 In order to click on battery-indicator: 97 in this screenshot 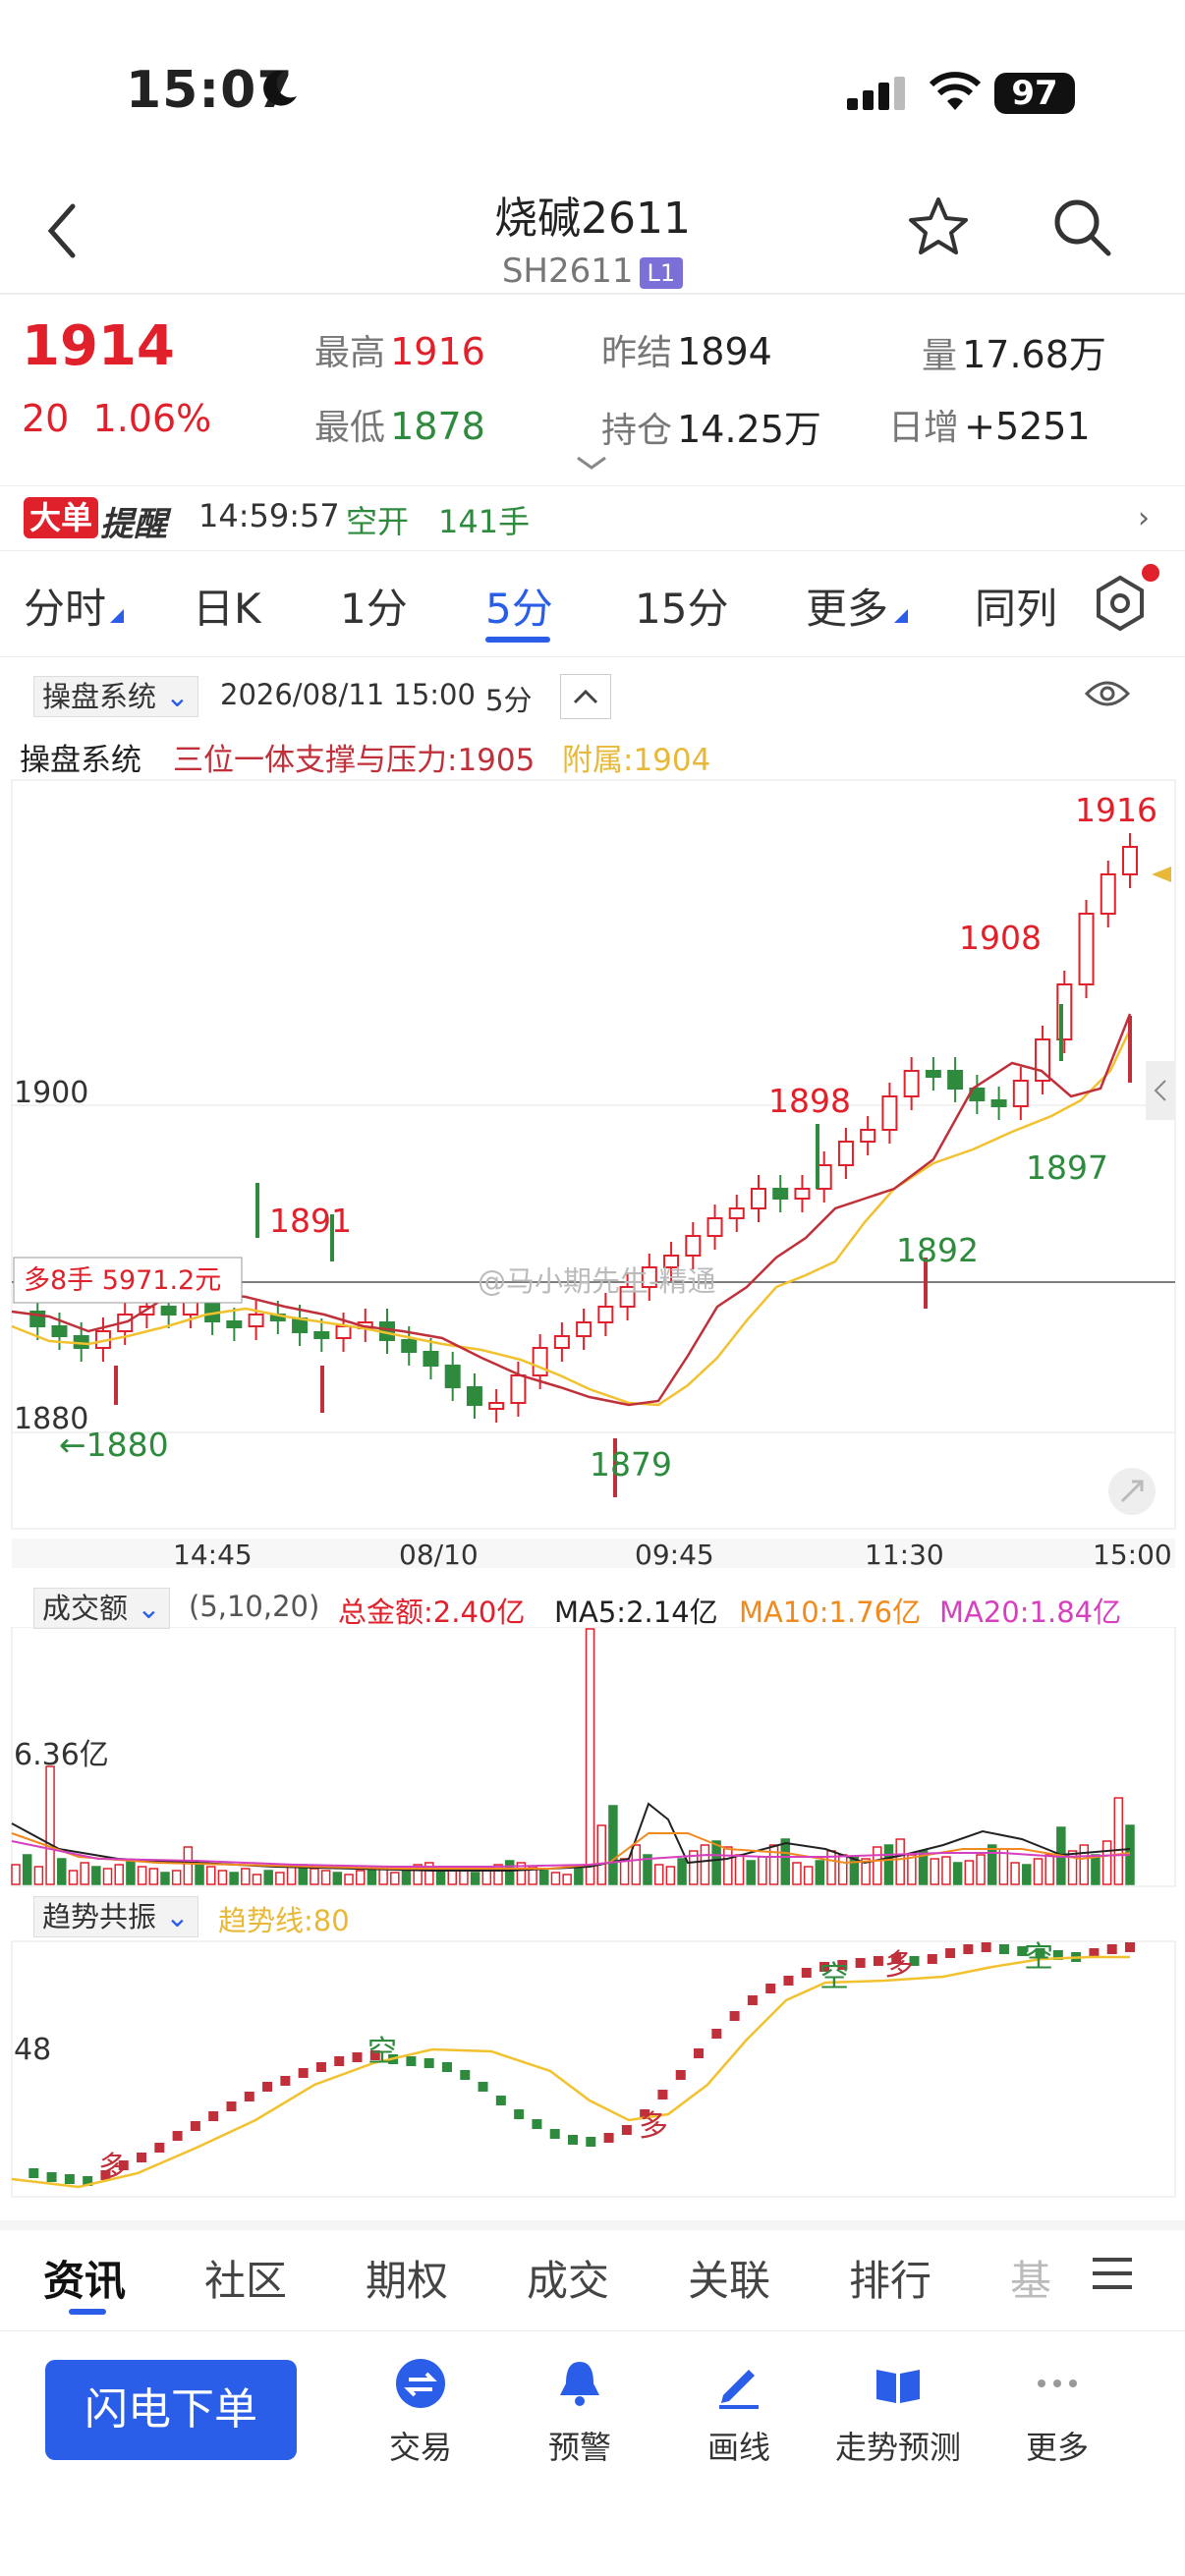, I will do `click(1034, 93)`.